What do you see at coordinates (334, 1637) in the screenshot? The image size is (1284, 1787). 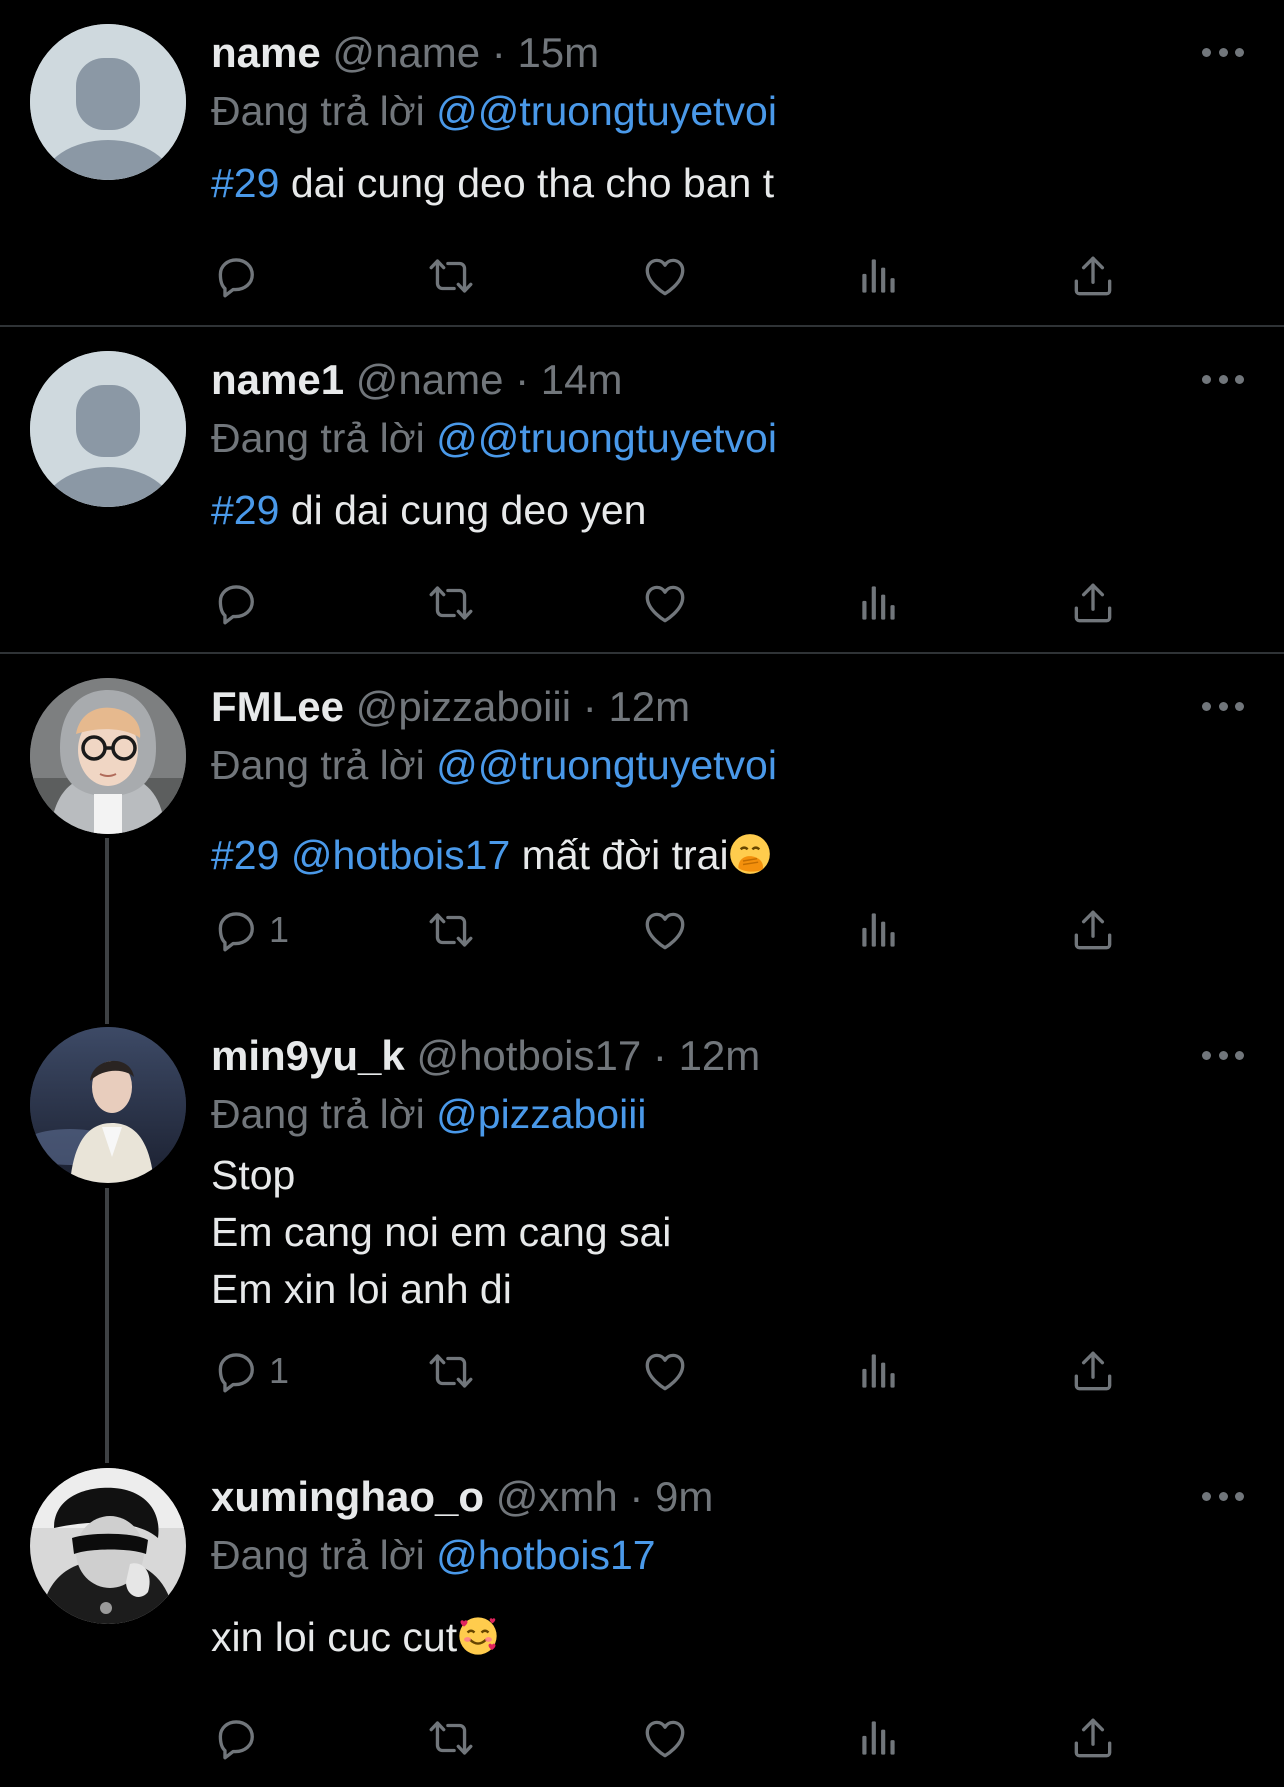 I see `tweet-body: xin loi cuc cut` at bounding box center [334, 1637].